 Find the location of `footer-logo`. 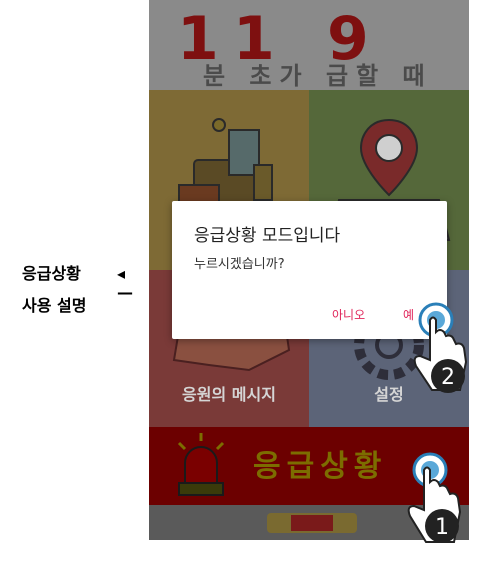

footer-logo is located at coordinates (312, 525).